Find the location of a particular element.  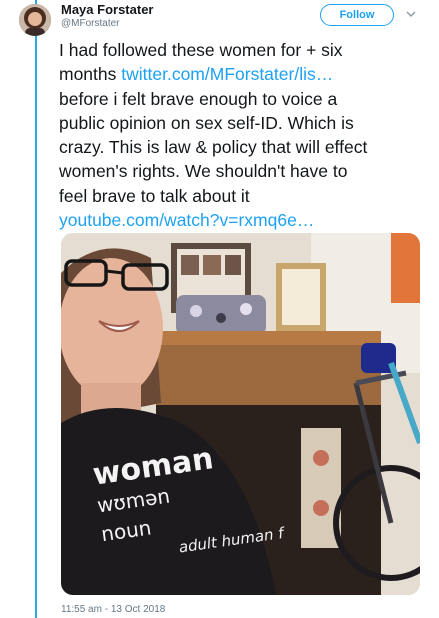

tweet-timestamp: 11:55 am - 13 Oct 2018 is located at coordinates (113, 609).